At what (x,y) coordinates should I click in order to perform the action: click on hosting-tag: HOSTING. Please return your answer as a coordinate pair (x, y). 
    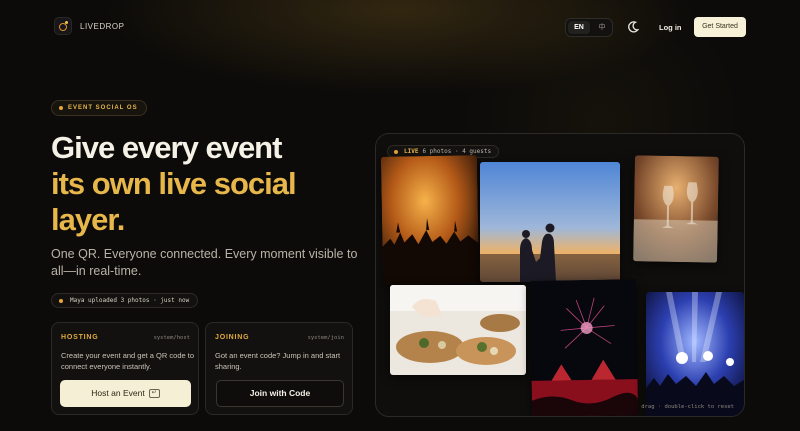
    Looking at the image, I should click on (80, 337).